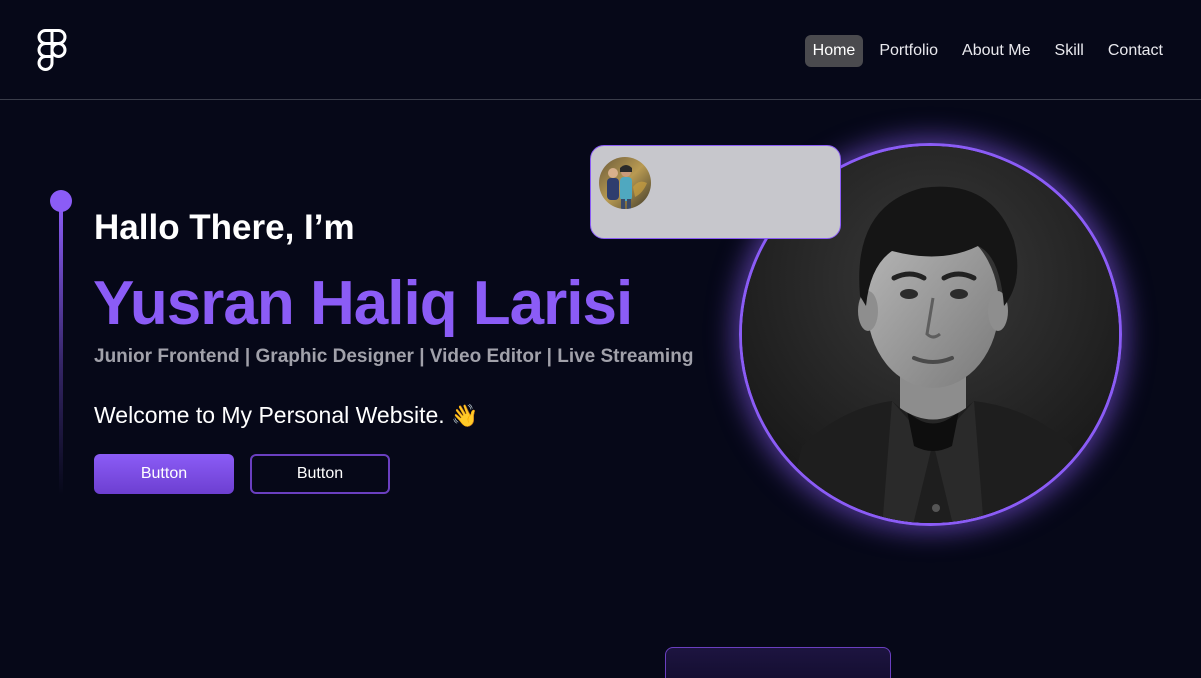  I want to click on hero-greeting: Hallo There, I’m, so click(224, 227).